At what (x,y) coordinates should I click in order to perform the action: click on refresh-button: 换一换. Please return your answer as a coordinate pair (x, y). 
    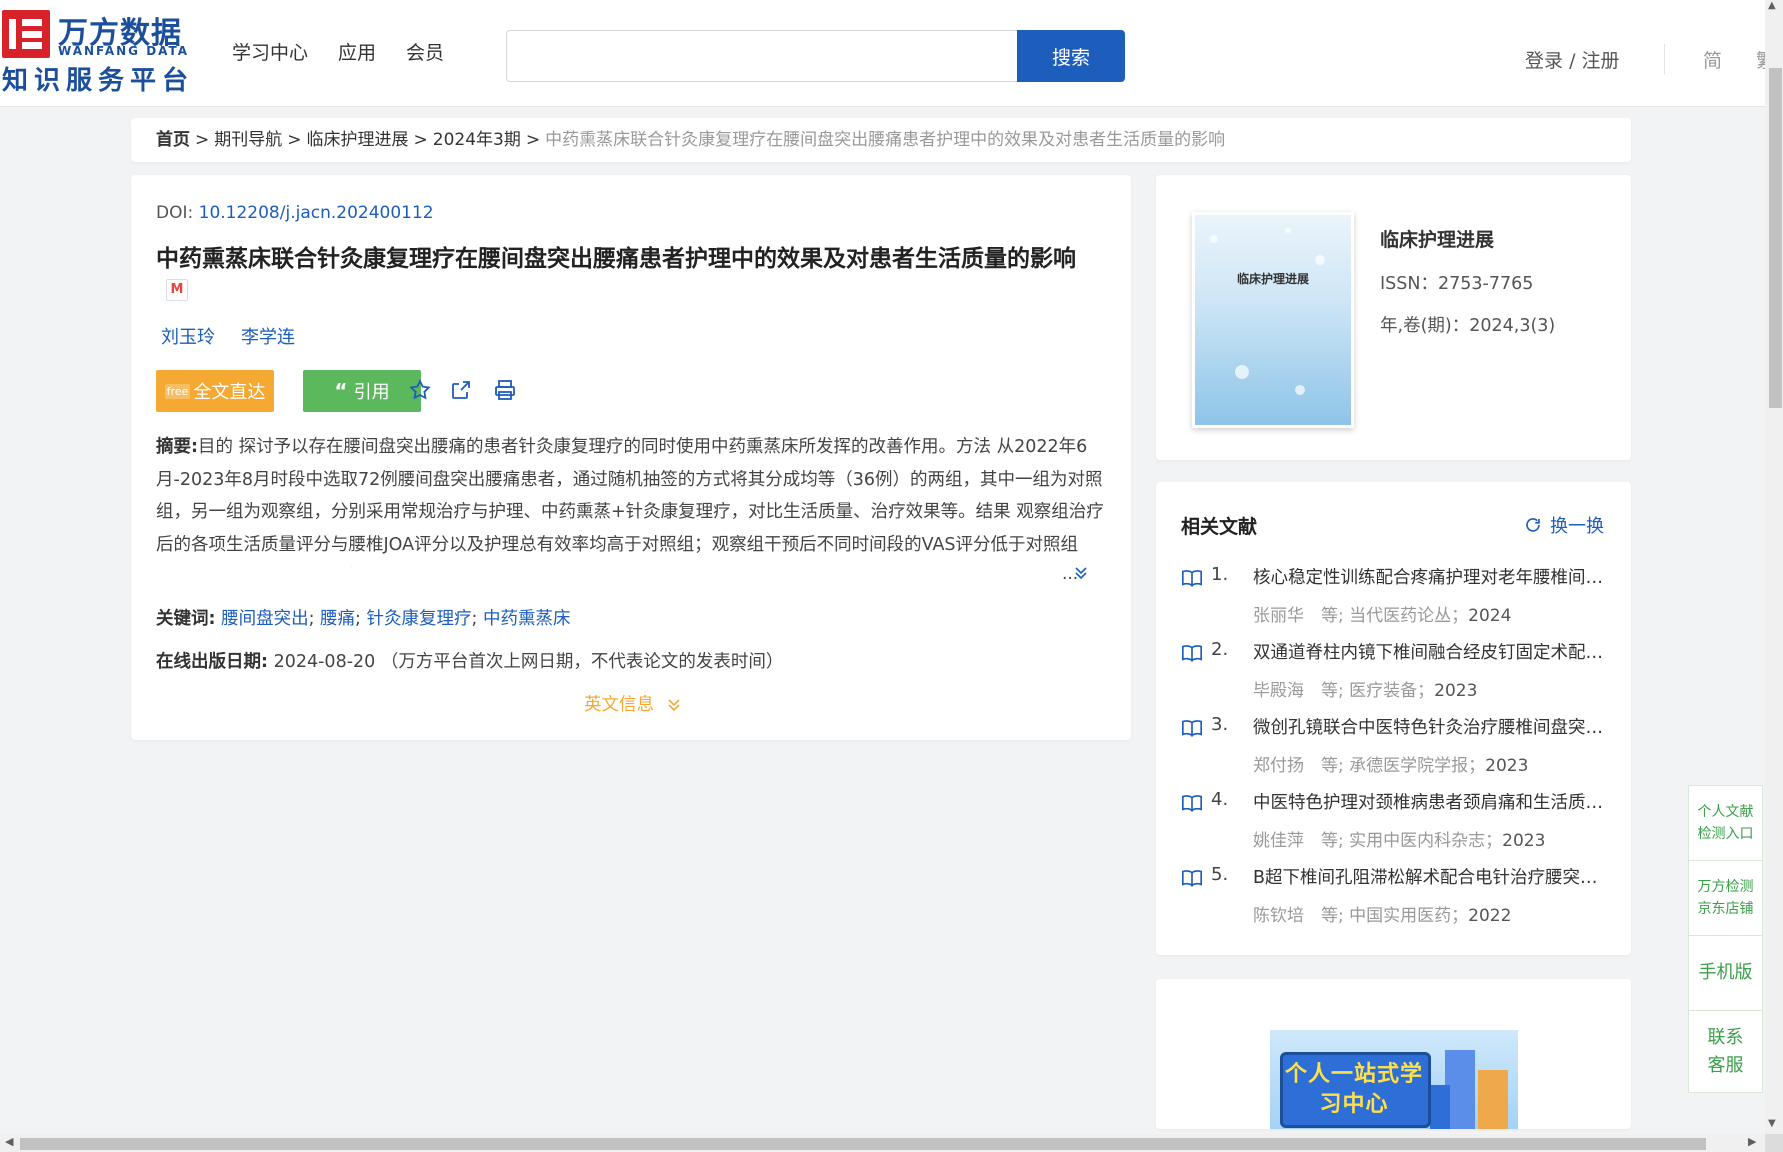
    Looking at the image, I should click on (1564, 525).